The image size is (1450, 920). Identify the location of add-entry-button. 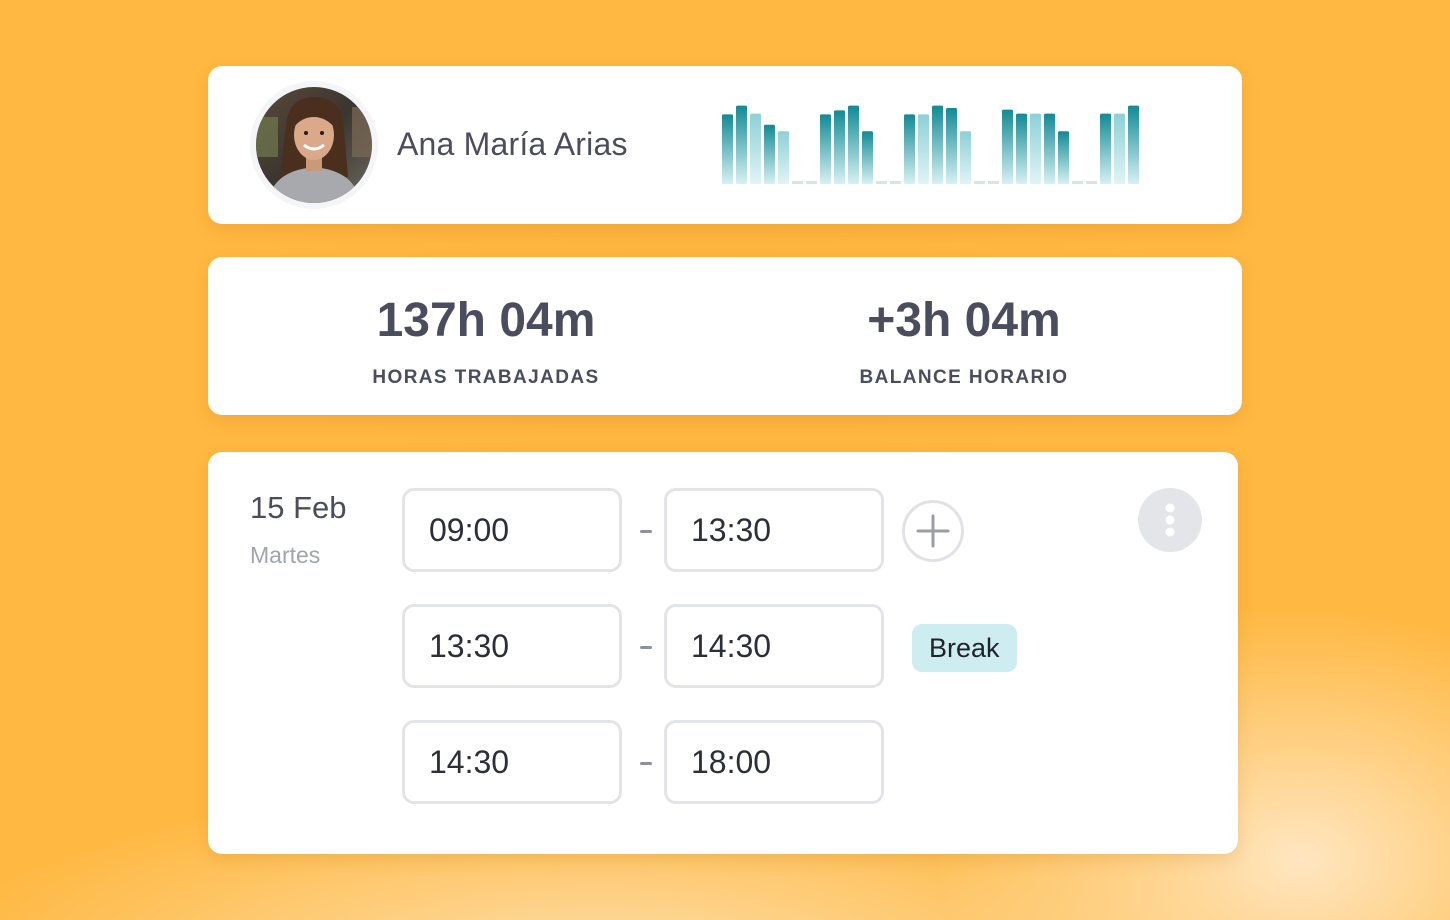
(933, 531).